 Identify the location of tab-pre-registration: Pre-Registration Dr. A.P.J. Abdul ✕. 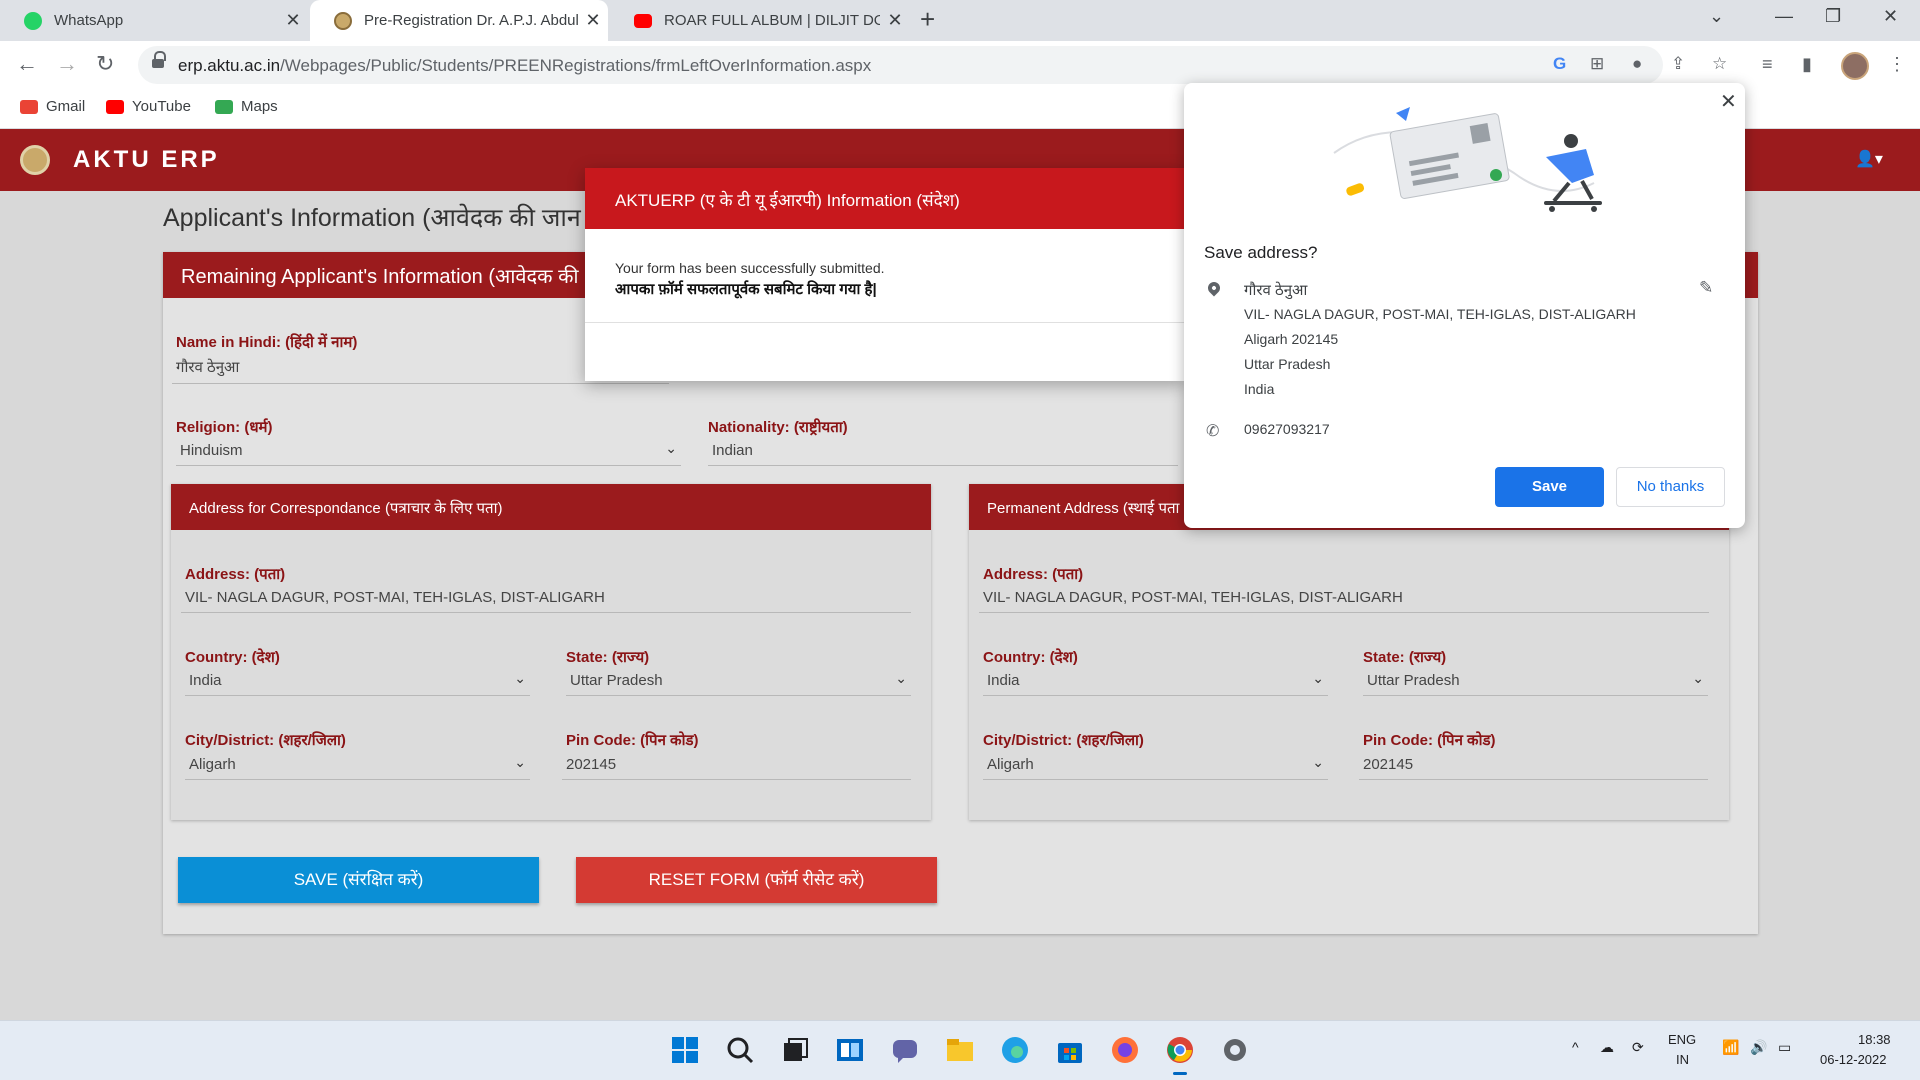
(459, 20).